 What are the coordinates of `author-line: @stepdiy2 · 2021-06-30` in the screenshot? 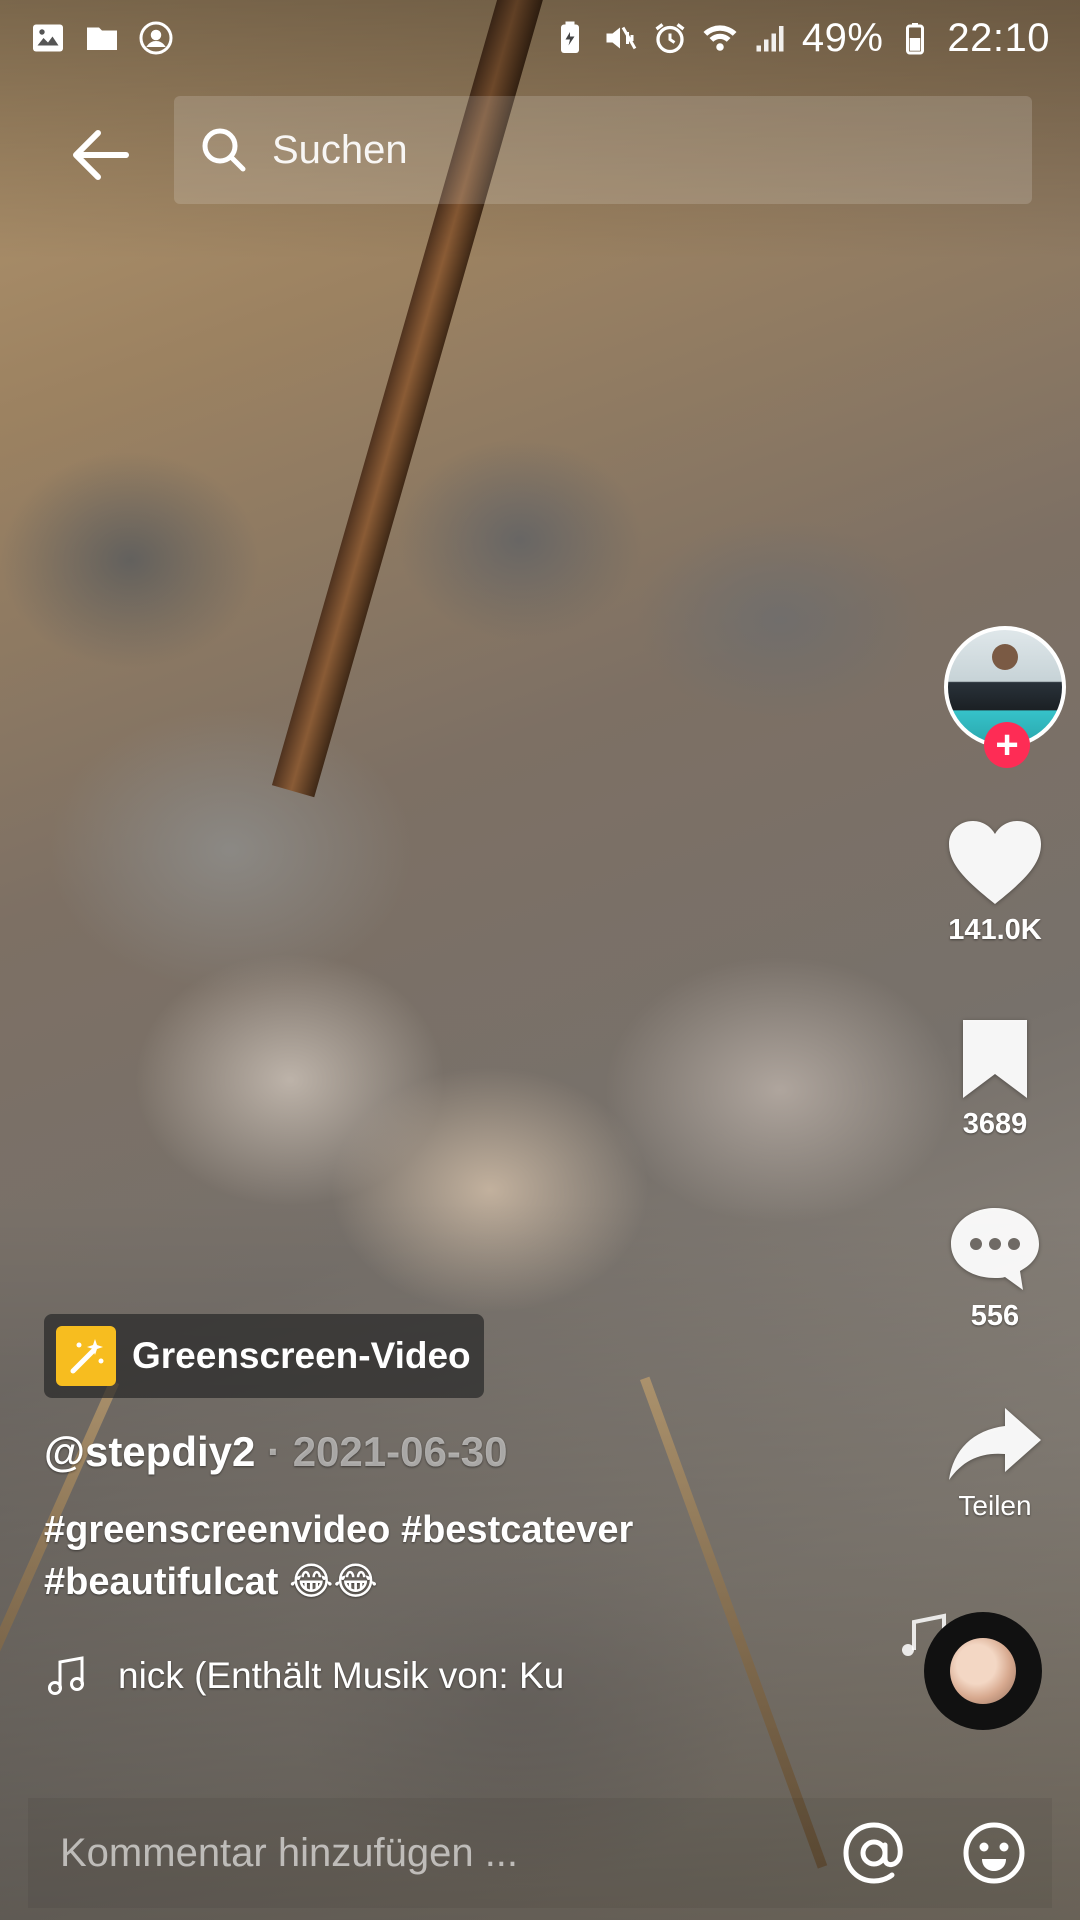 It's located at (276, 1452).